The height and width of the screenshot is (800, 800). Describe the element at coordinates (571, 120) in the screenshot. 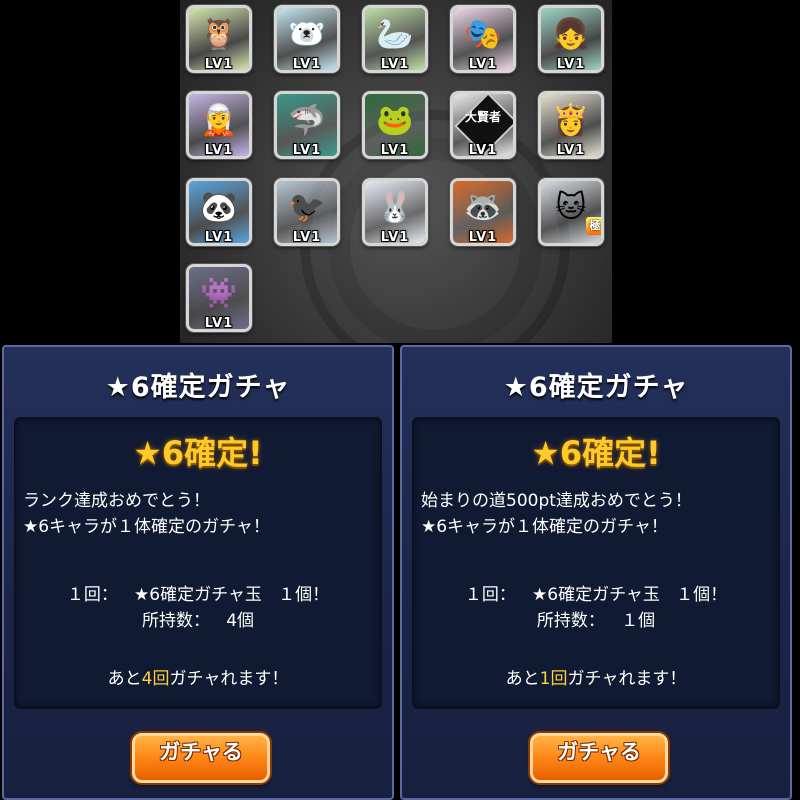

I see `portrait-glyph: 👸` at that location.